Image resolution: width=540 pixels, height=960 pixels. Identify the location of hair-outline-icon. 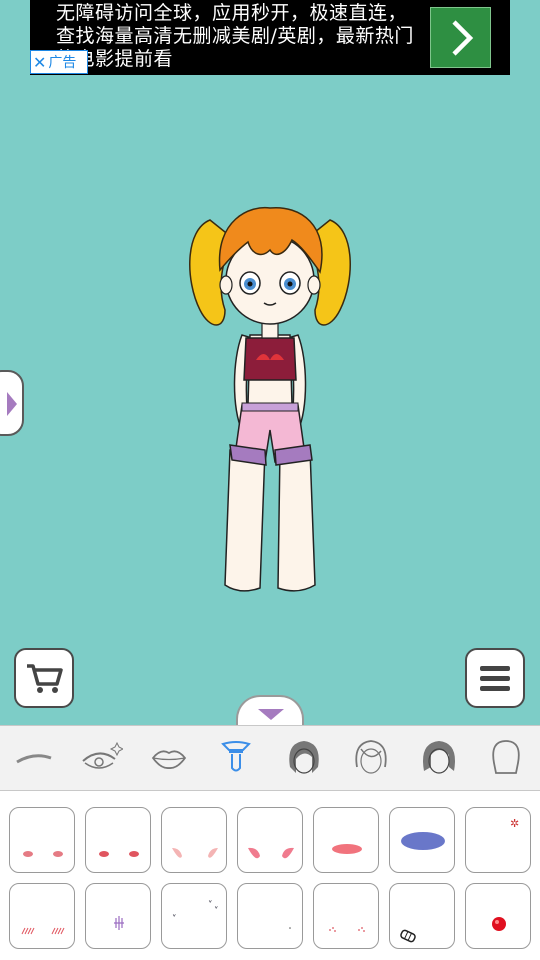
(371, 757).